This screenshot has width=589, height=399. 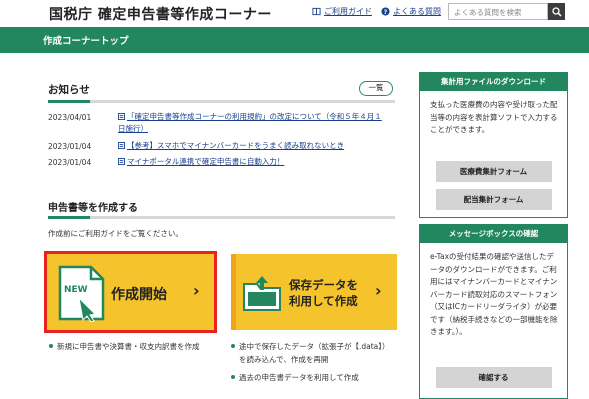 I want to click on news-item-text: 【参考】スマホでマイナンバーカードをうまく読み取れないとき, so click(x=236, y=145).